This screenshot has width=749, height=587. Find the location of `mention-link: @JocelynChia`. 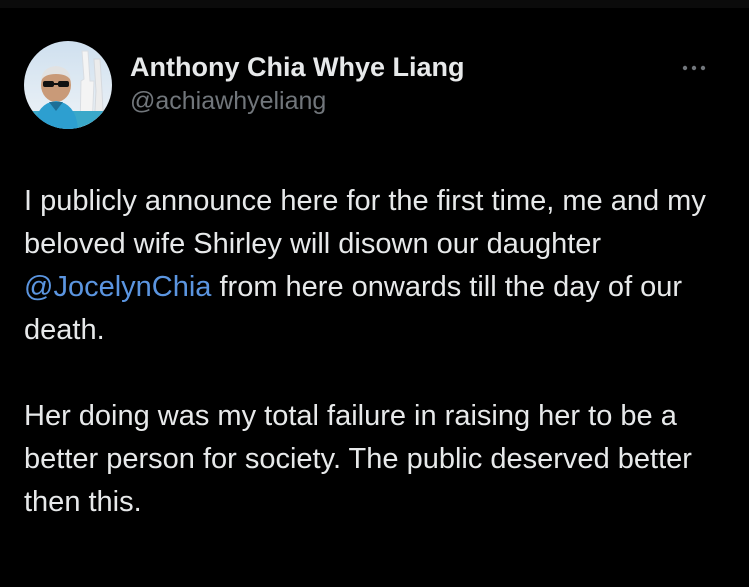

mention-link: @JocelynChia is located at coordinates (117, 287).